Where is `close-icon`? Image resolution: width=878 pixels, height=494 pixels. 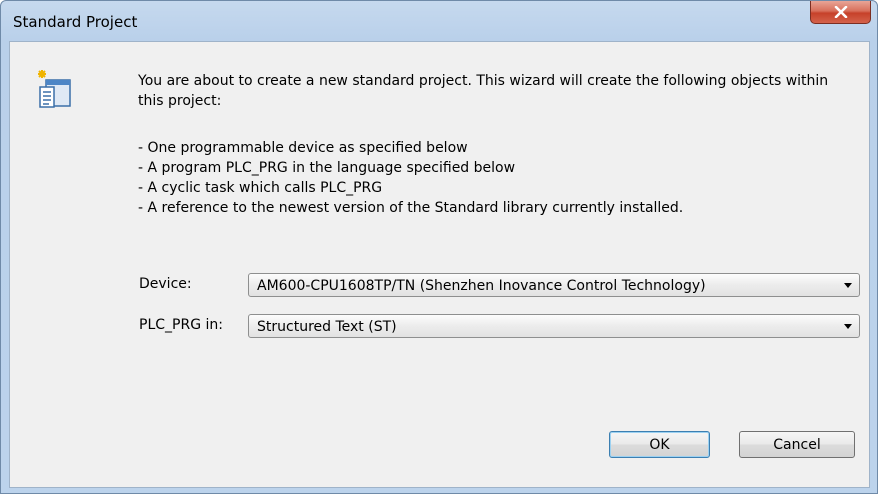
close-icon is located at coordinates (840, 12).